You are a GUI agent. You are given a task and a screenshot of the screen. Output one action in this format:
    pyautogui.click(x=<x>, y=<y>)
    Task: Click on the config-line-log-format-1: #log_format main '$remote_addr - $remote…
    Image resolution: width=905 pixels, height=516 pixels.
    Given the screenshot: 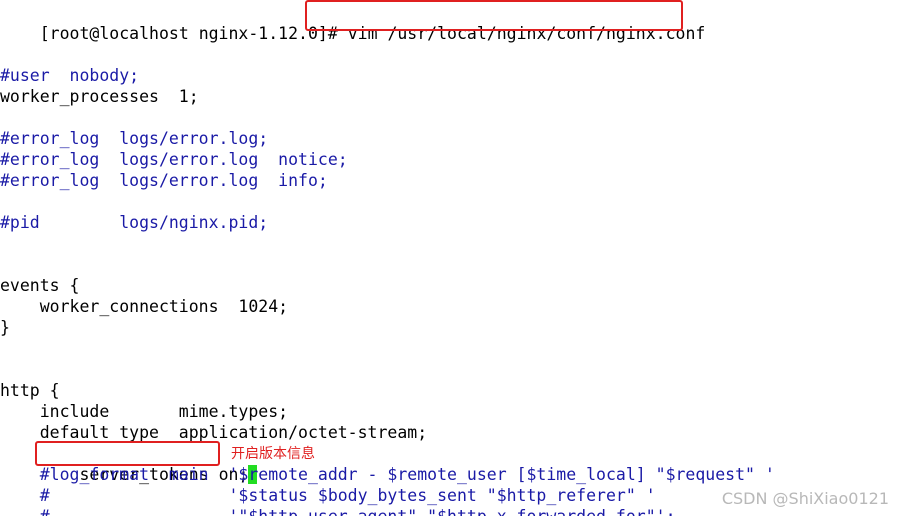 What is the action you would take?
    pyautogui.click(x=387, y=474)
    